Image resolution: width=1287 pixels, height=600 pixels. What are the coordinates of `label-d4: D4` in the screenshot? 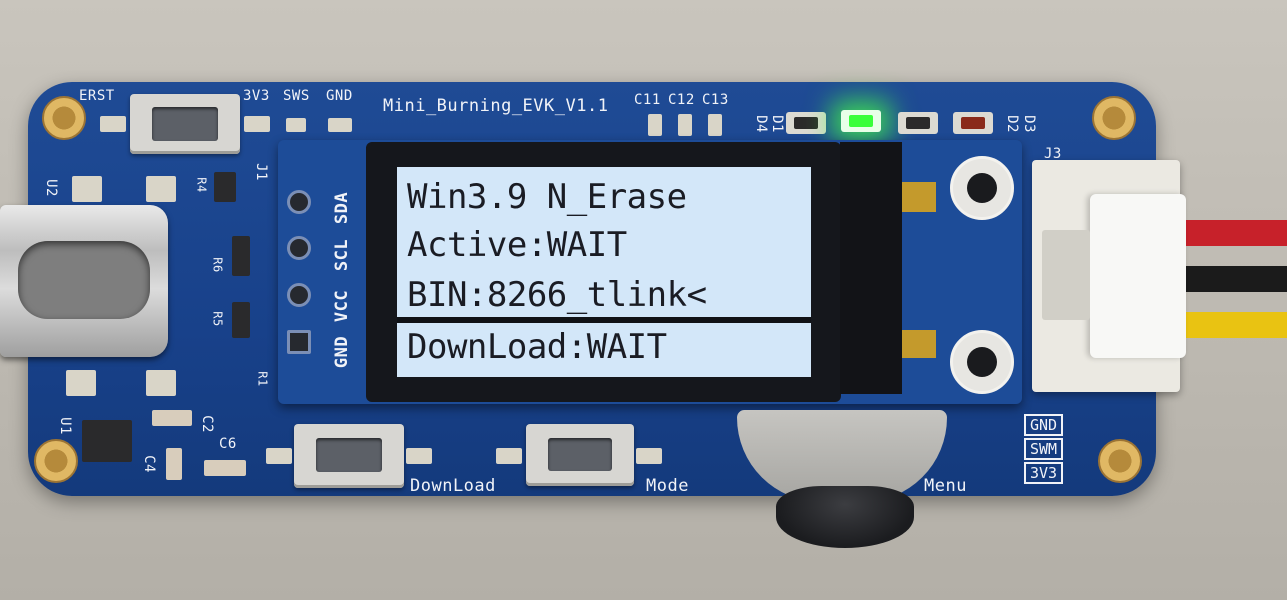 It's located at (760, 124).